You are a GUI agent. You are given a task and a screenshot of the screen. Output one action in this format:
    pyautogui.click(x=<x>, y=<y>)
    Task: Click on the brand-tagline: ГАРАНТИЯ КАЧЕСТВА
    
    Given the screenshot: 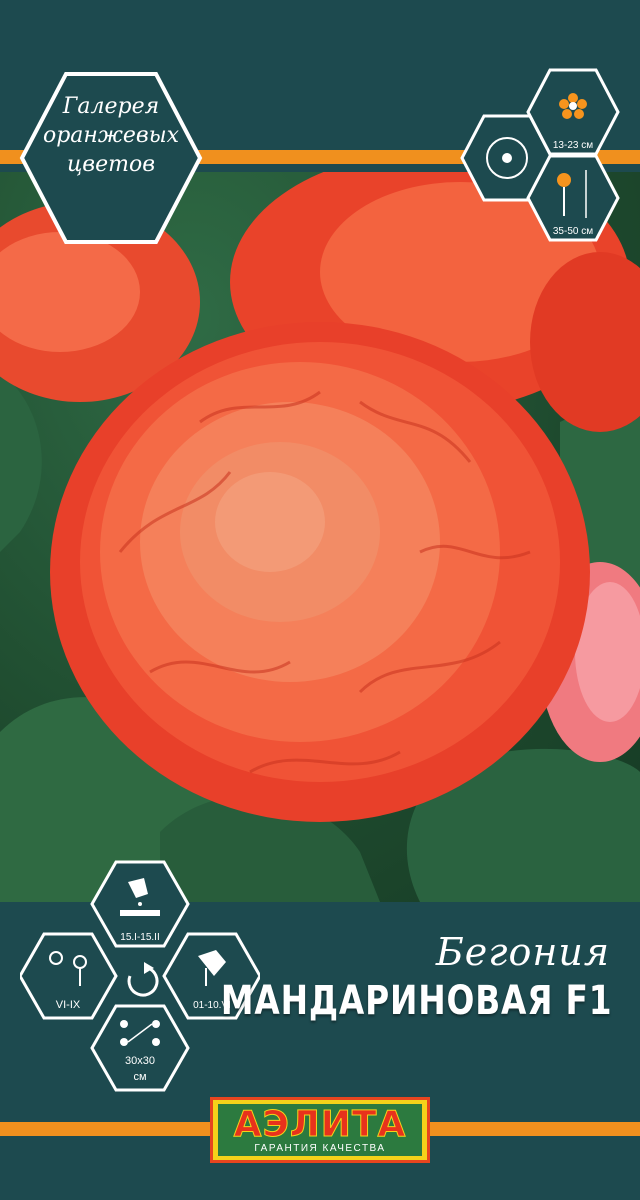 What is the action you would take?
    pyautogui.click(x=320, y=1148)
    